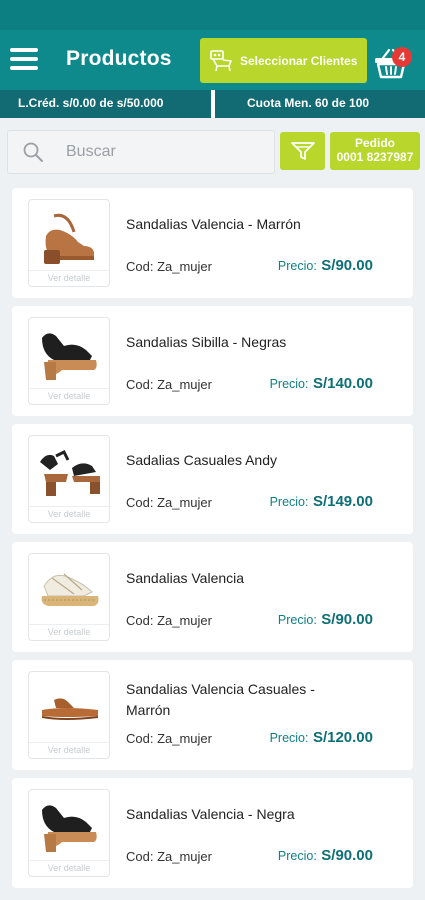  Describe the element at coordinates (375, 157) in the screenshot. I see `order-number: 0001 8237987` at that location.